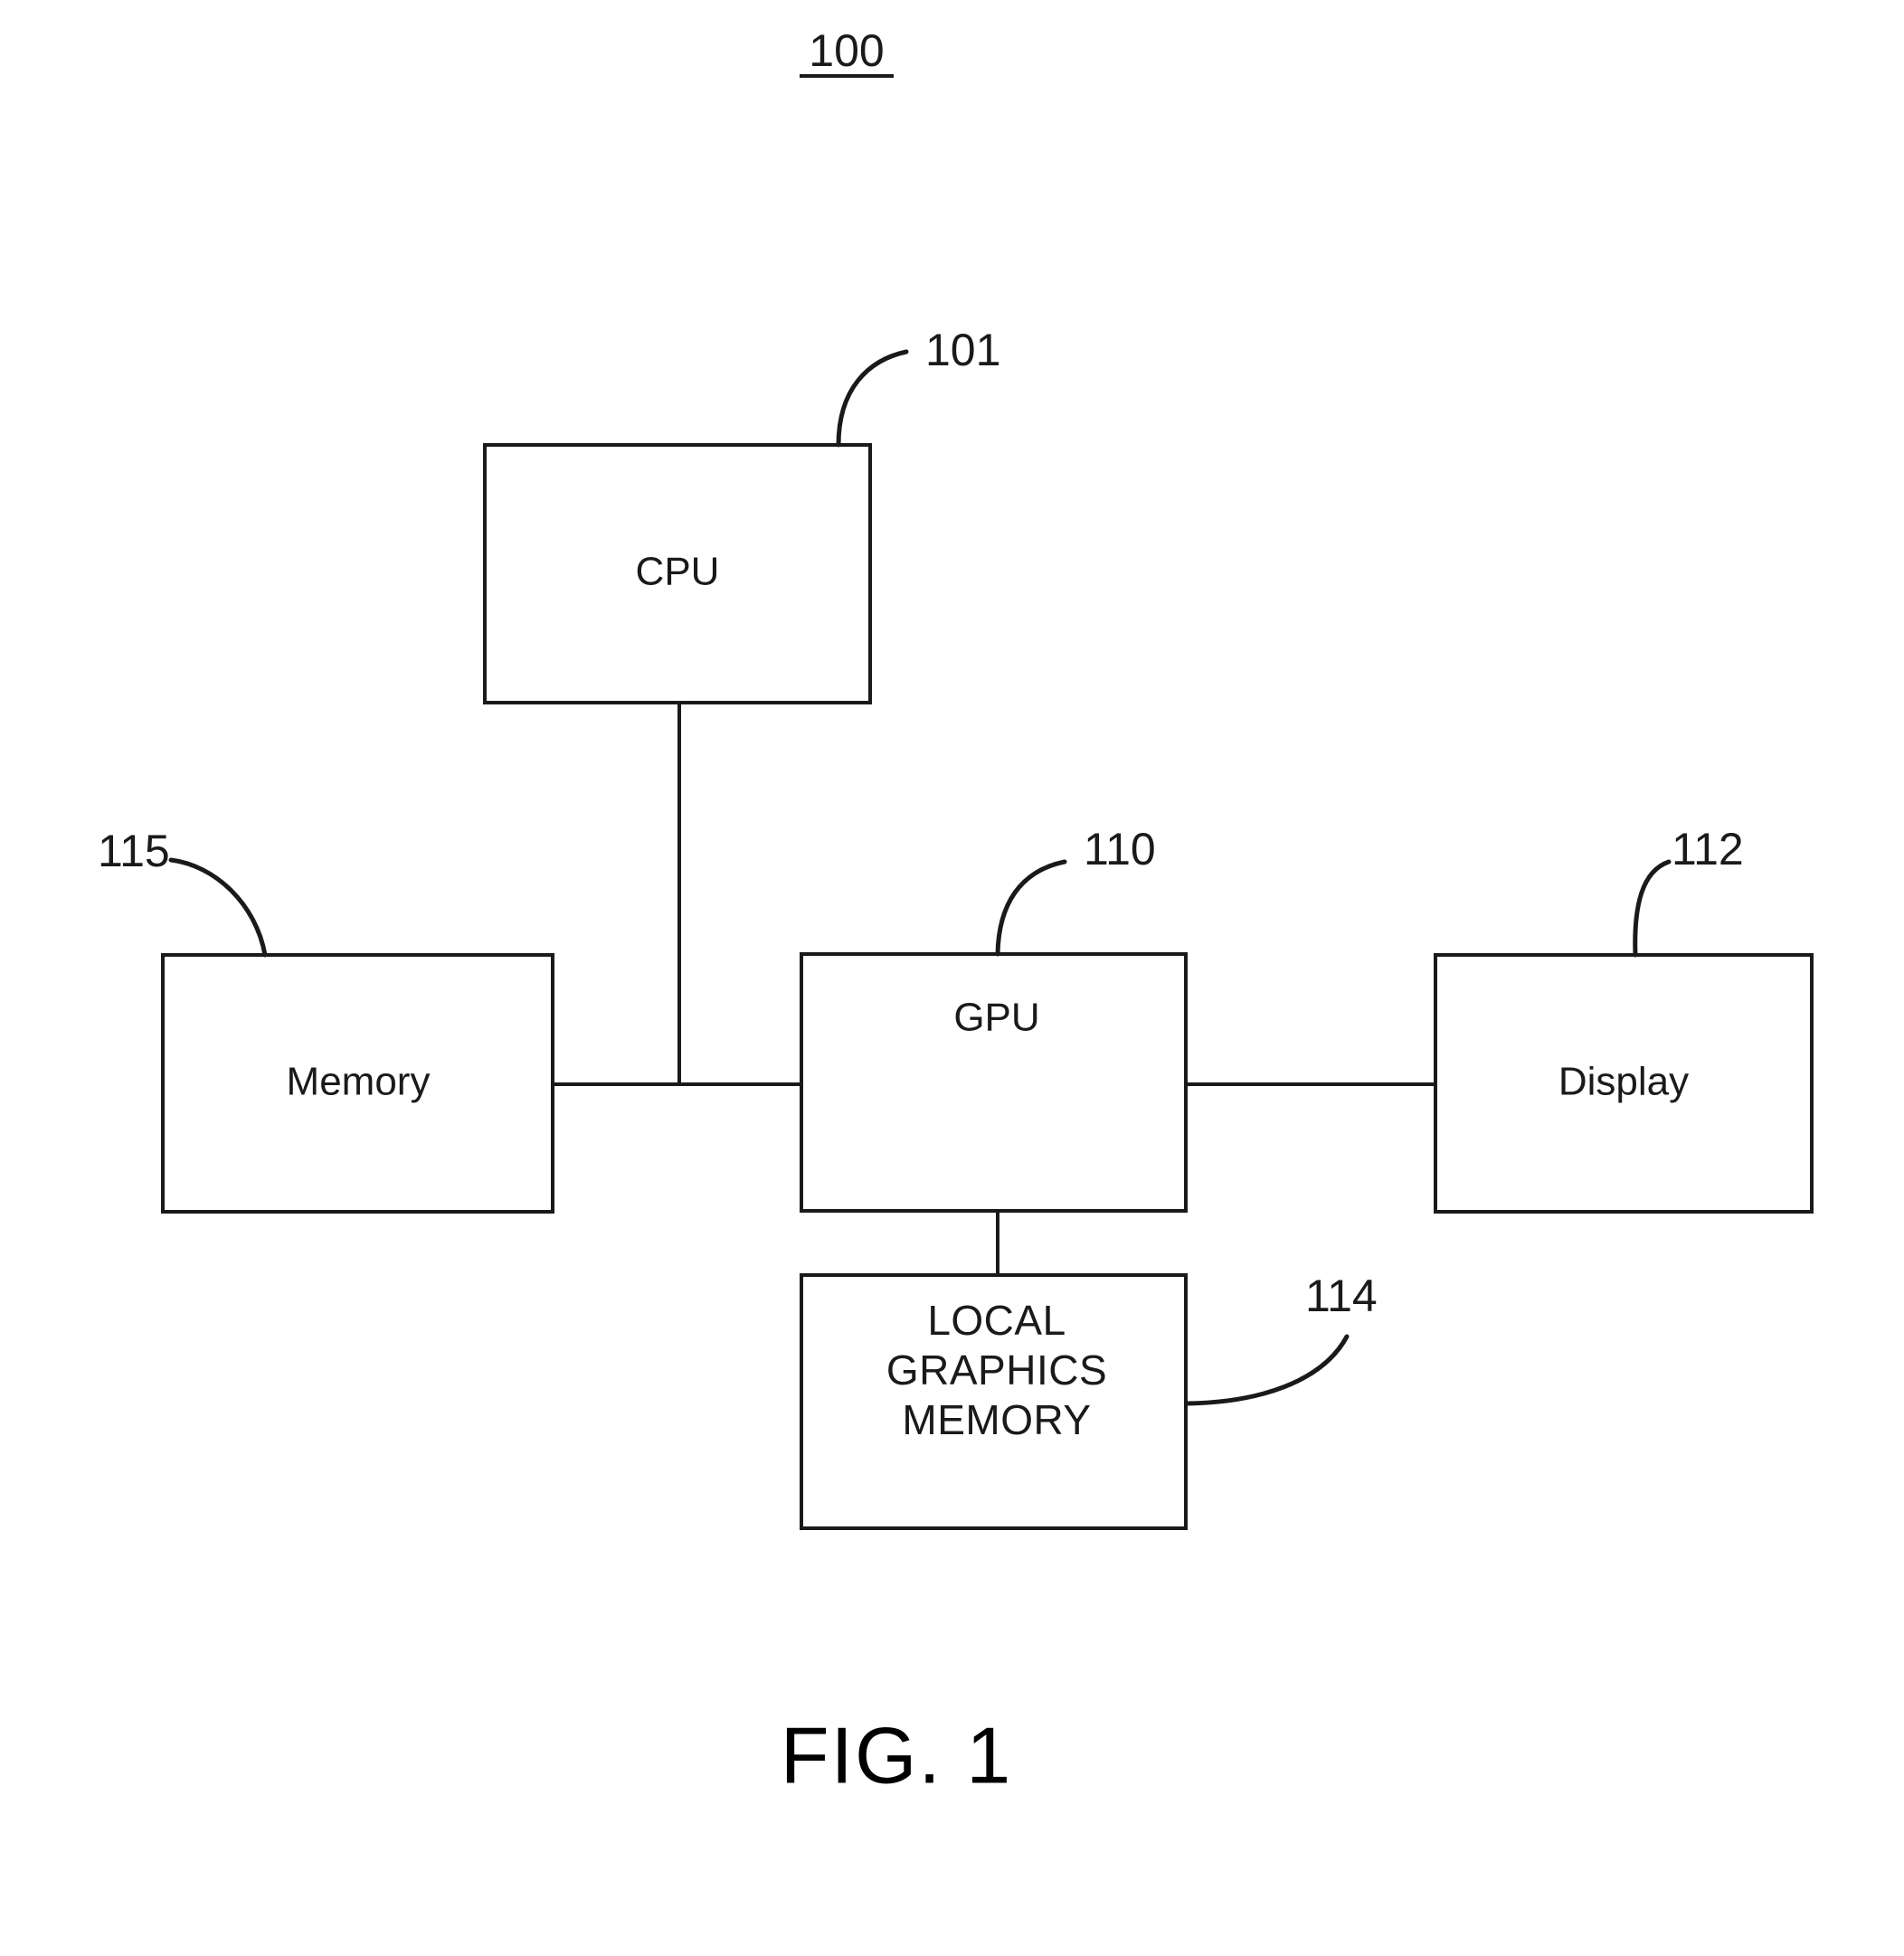 This screenshot has height=1956, width=1904. What do you see at coordinates (1341, 1296) in the screenshot?
I see `ref-numeral-114: 114` at bounding box center [1341, 1296].